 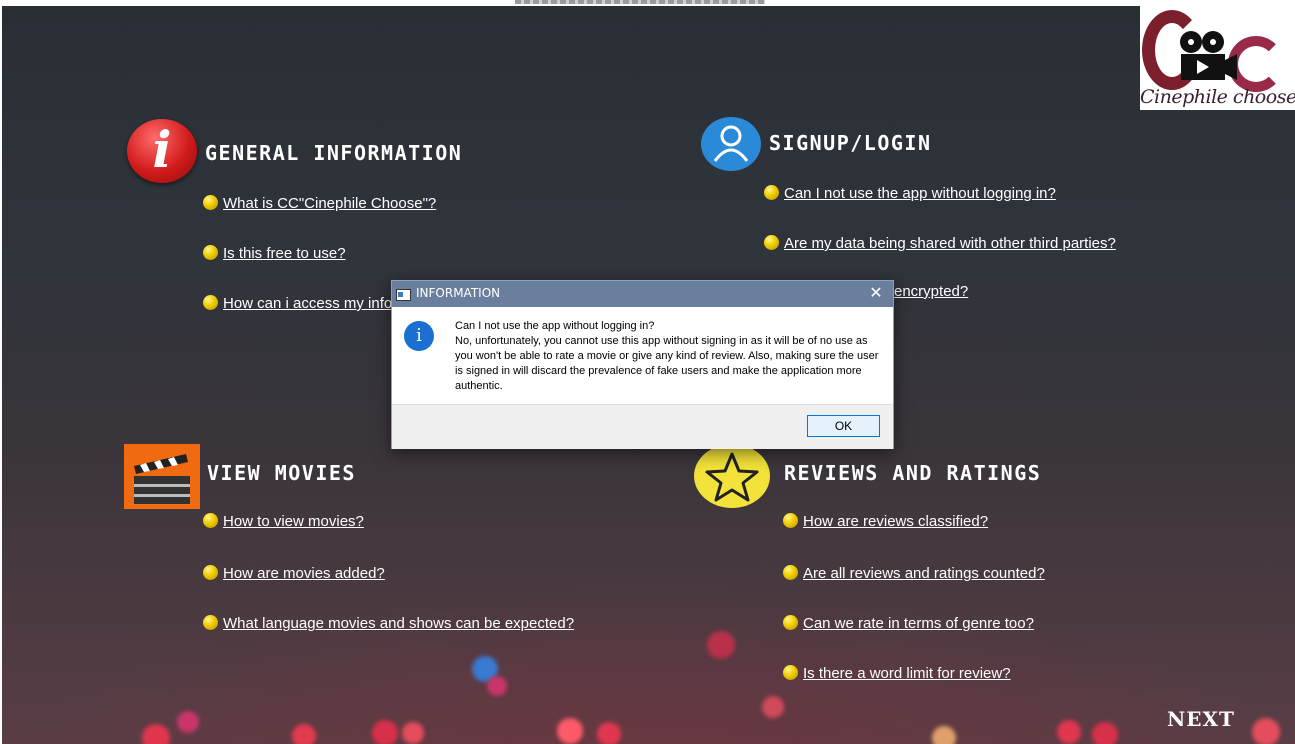 I want to click on dialog-title: INFORMATION, so click(x=458, y=293).